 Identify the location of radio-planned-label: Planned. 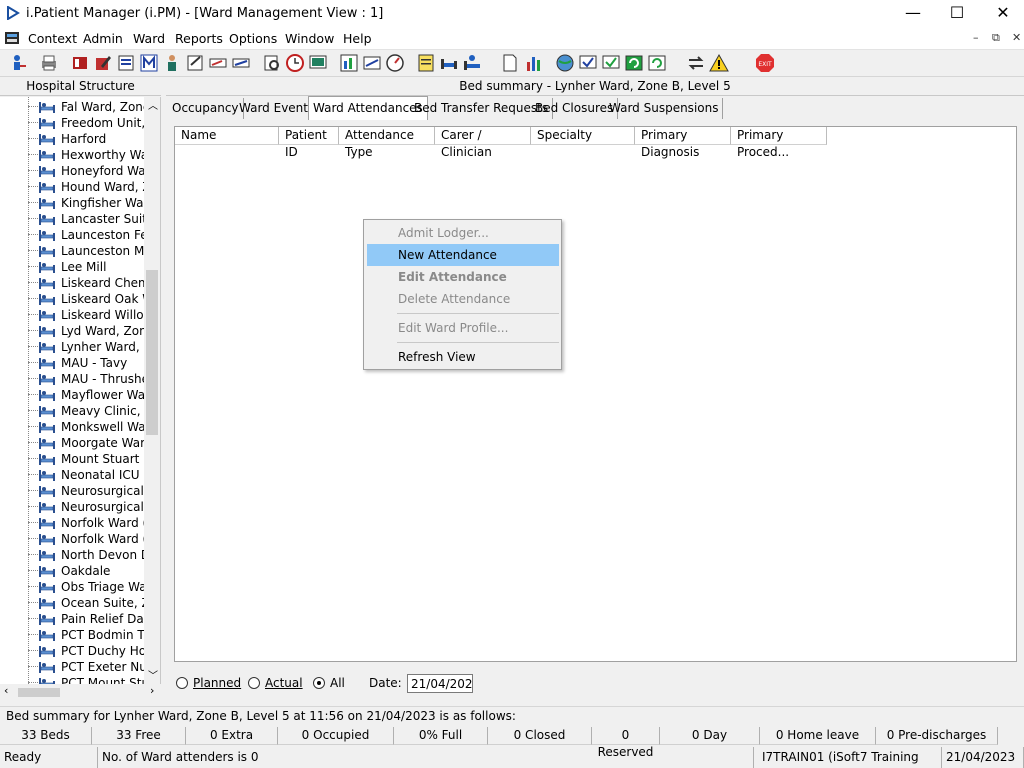
(217, 683).